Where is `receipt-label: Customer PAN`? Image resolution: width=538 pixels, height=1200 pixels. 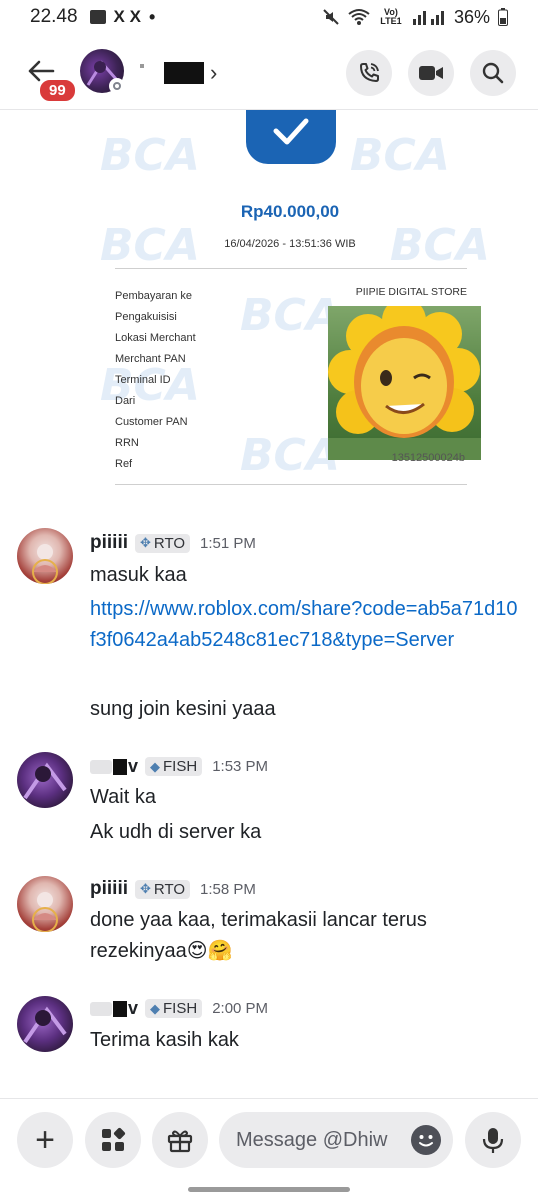
receipt-label: Customer PAN is located at coordinates (151, 422).